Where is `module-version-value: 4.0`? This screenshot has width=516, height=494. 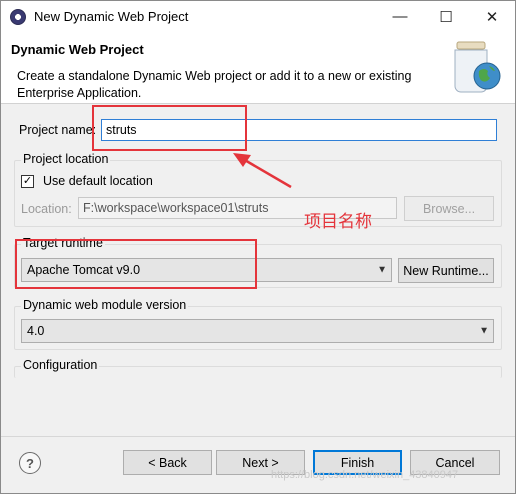 module-version-value: 4.0 is located at coordinates (36, 331).